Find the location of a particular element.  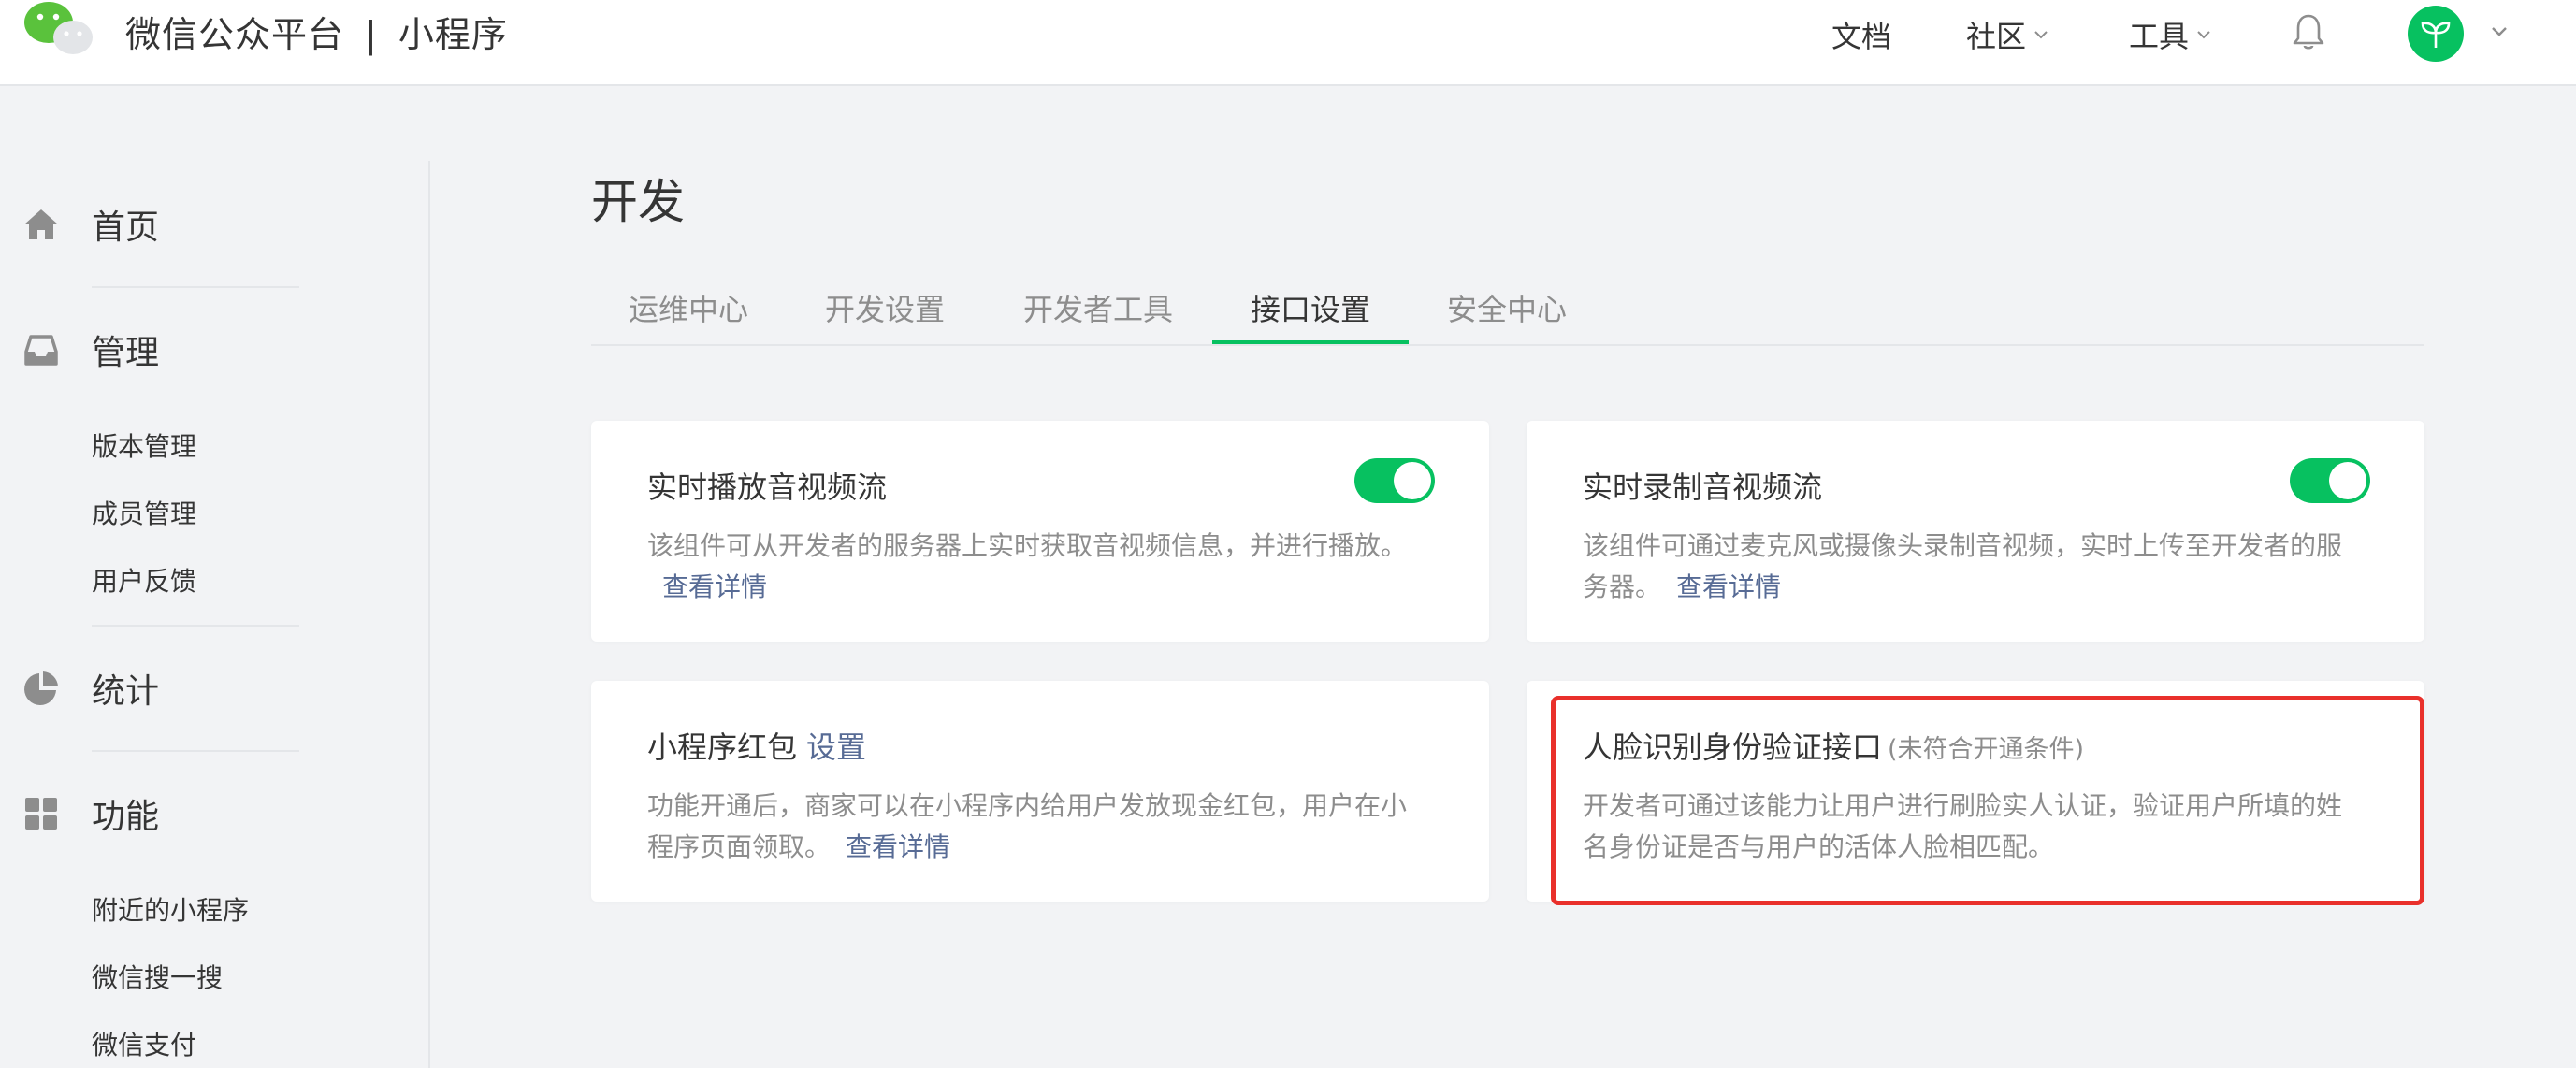

card-title: 实时播放音视频流 is located at coordinates (768, 487).